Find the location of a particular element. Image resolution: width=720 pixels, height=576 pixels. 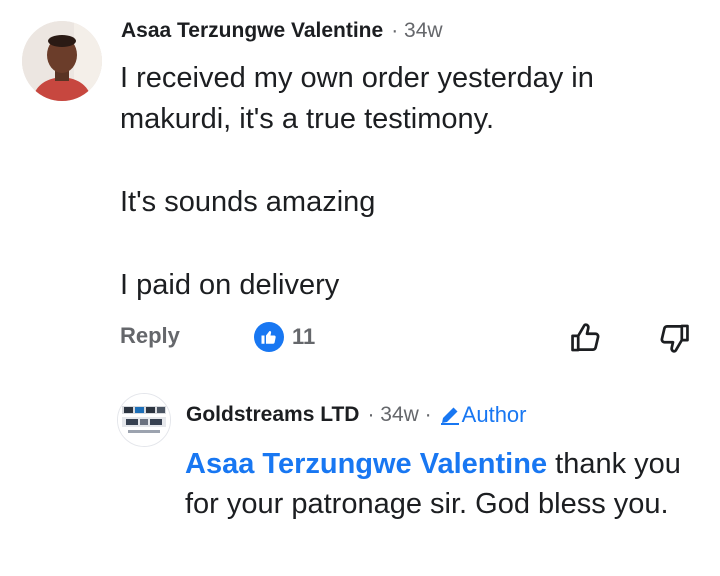

thumbs-up-button is located at coordinates (586, 338).